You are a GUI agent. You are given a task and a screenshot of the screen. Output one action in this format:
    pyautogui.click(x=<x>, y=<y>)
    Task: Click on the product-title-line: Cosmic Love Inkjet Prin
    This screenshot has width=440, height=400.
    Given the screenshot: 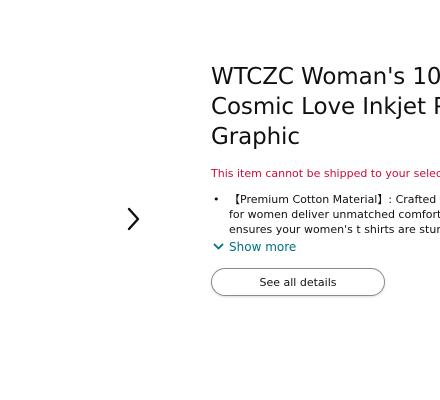 What is the action you would take?
    pyautogui.click(x=325, y=107)
    